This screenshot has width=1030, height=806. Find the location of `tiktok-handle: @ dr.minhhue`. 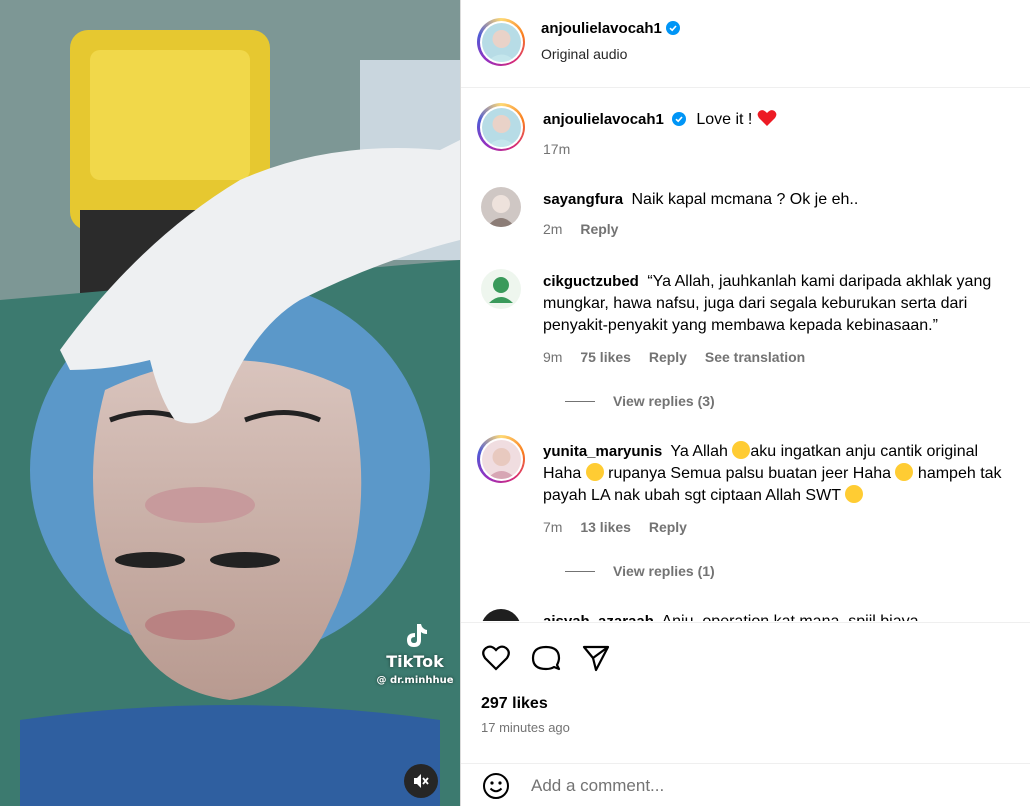

tiktok-handle: @ dr.minhhue is located at coordinates (415, 680).